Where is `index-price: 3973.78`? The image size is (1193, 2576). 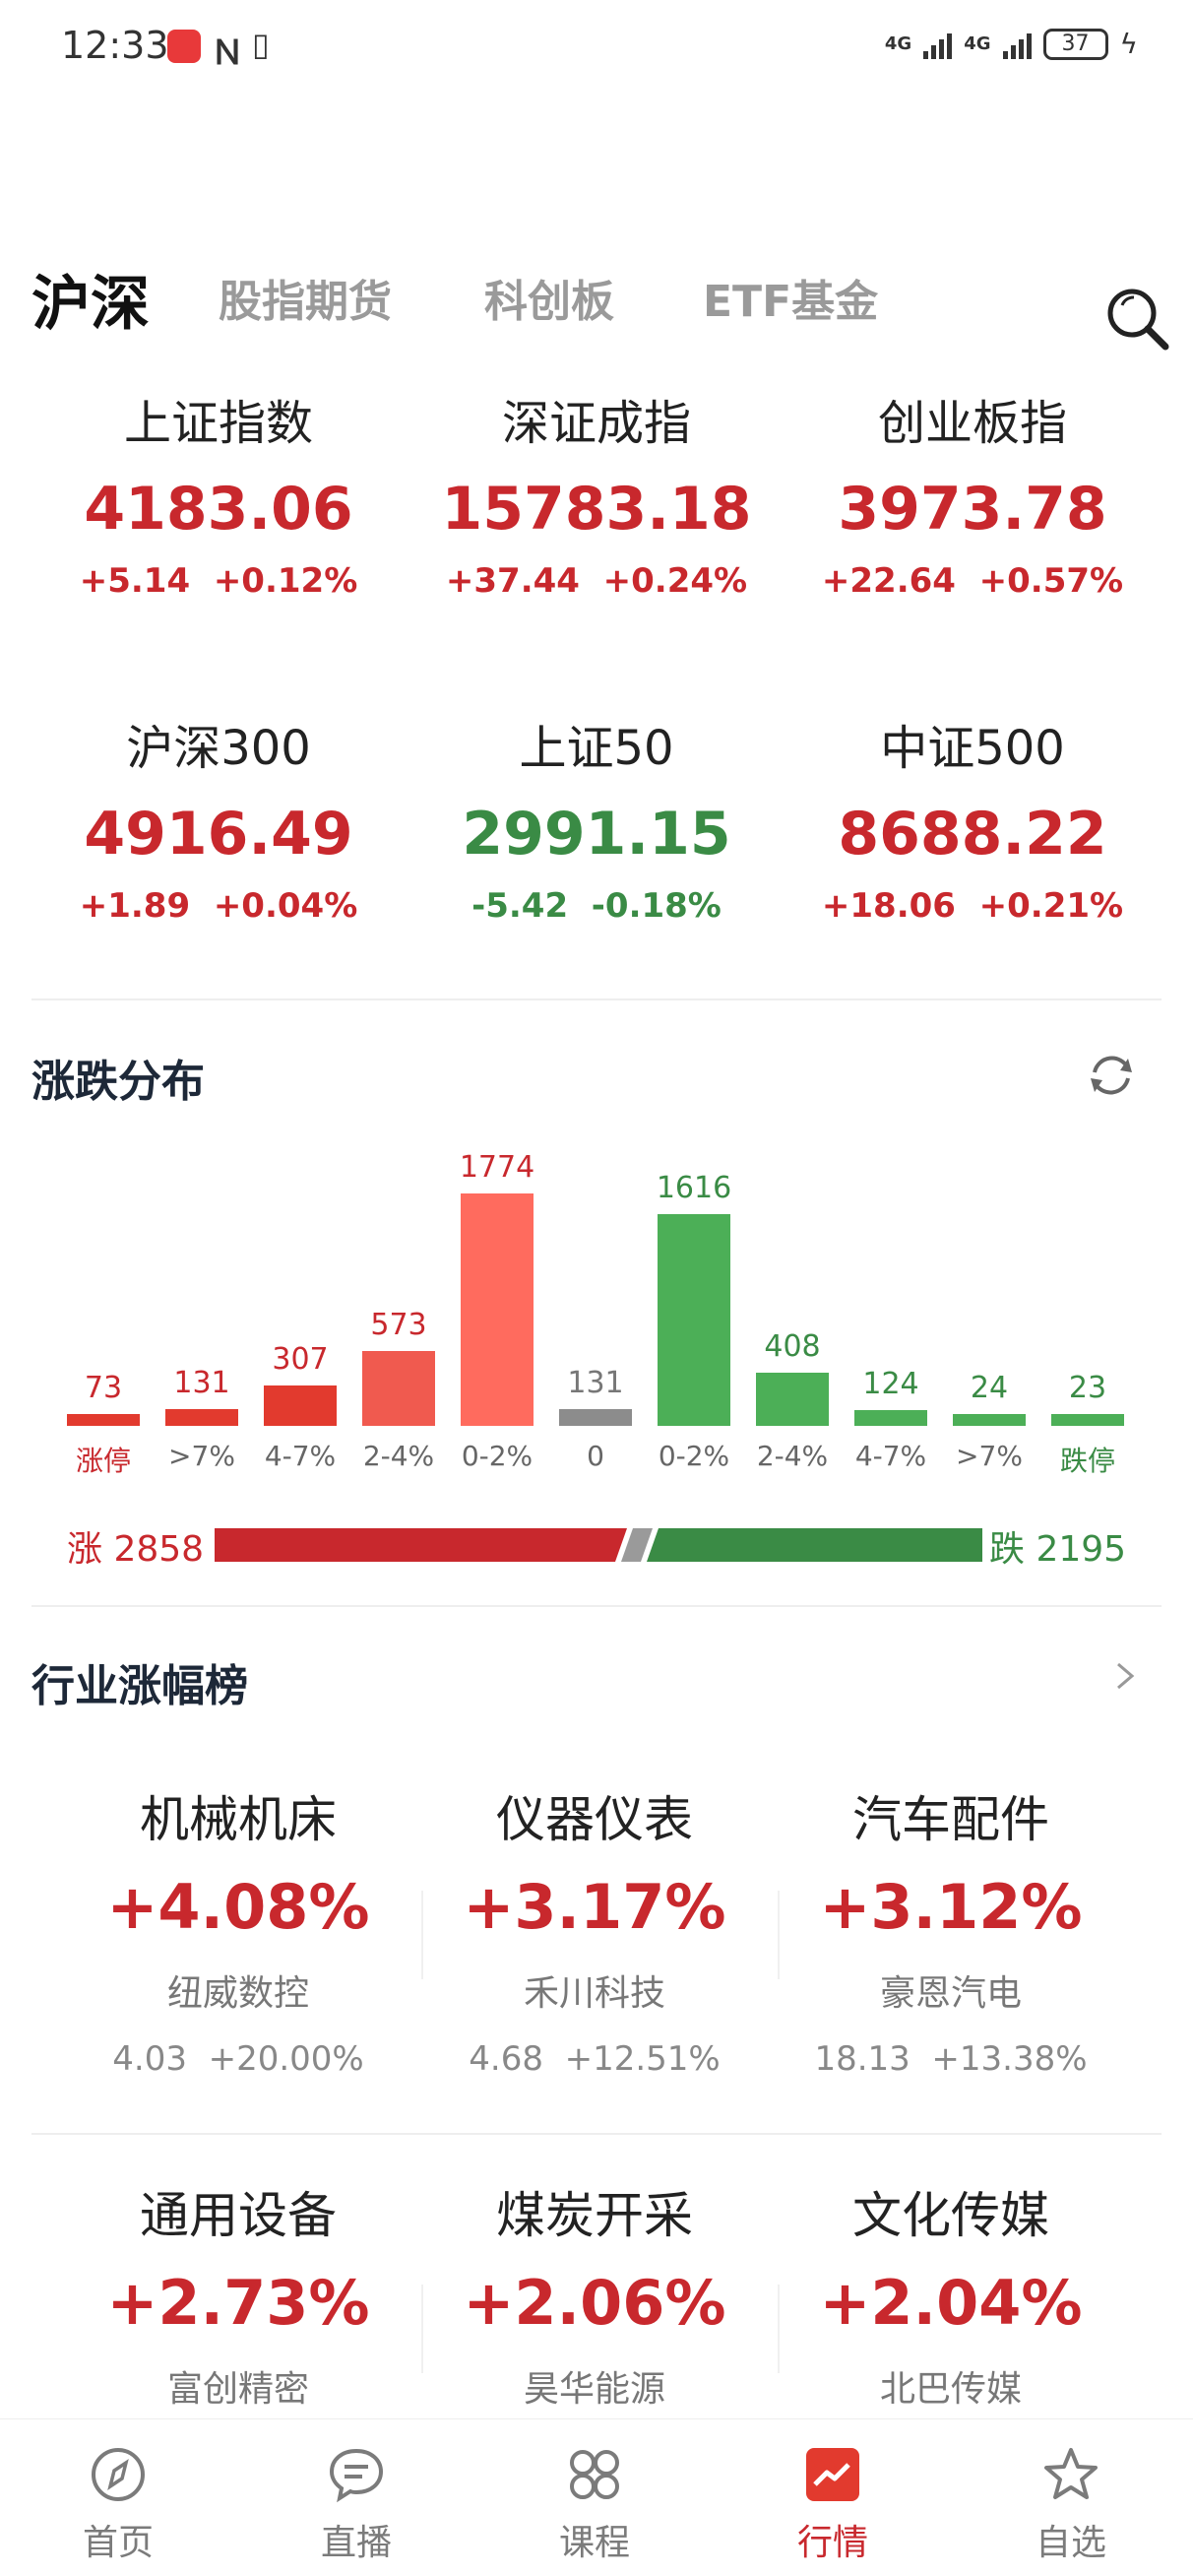
index-price: 3973.78 is located at coordinates (972, 509).